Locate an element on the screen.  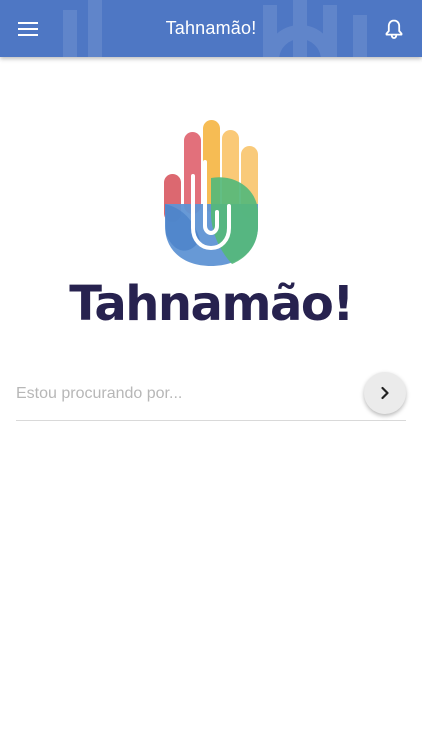
chevron-right-icon is located at coordinates (385, 393).